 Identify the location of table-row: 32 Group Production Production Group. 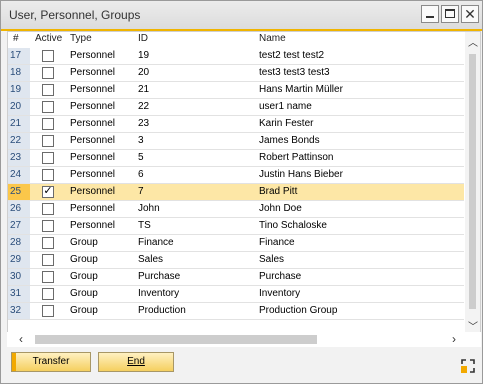
(236, 311).